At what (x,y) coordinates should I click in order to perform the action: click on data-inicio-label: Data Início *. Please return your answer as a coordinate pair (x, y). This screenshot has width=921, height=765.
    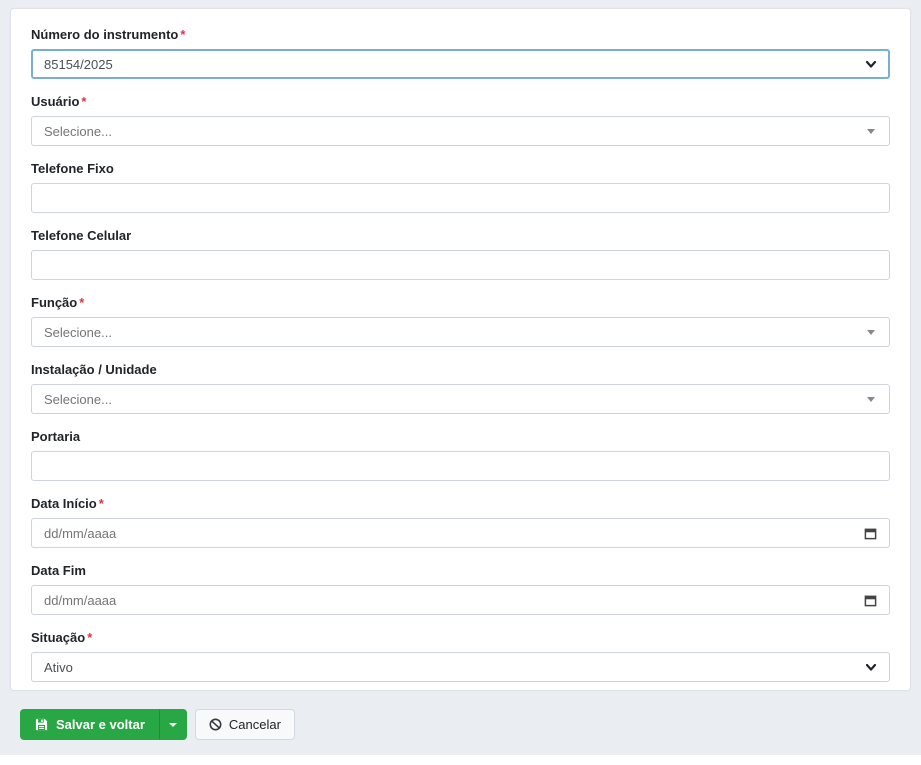
    Looking at the image, I should click on (460, 504).